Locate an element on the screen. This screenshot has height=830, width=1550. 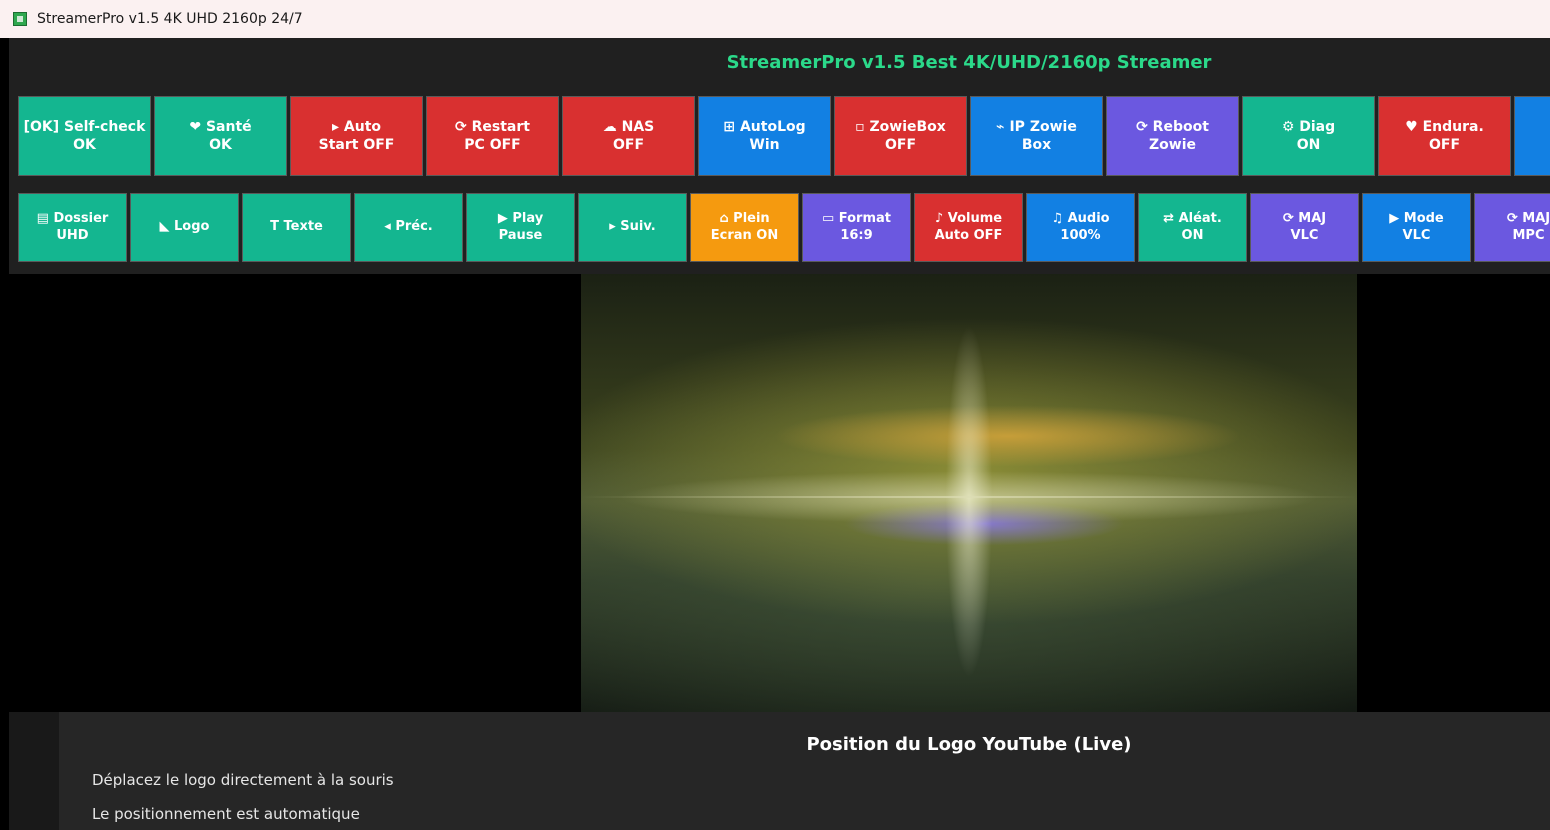
sante-button: ❤ Santé OK is located at coordinates (220, 136).